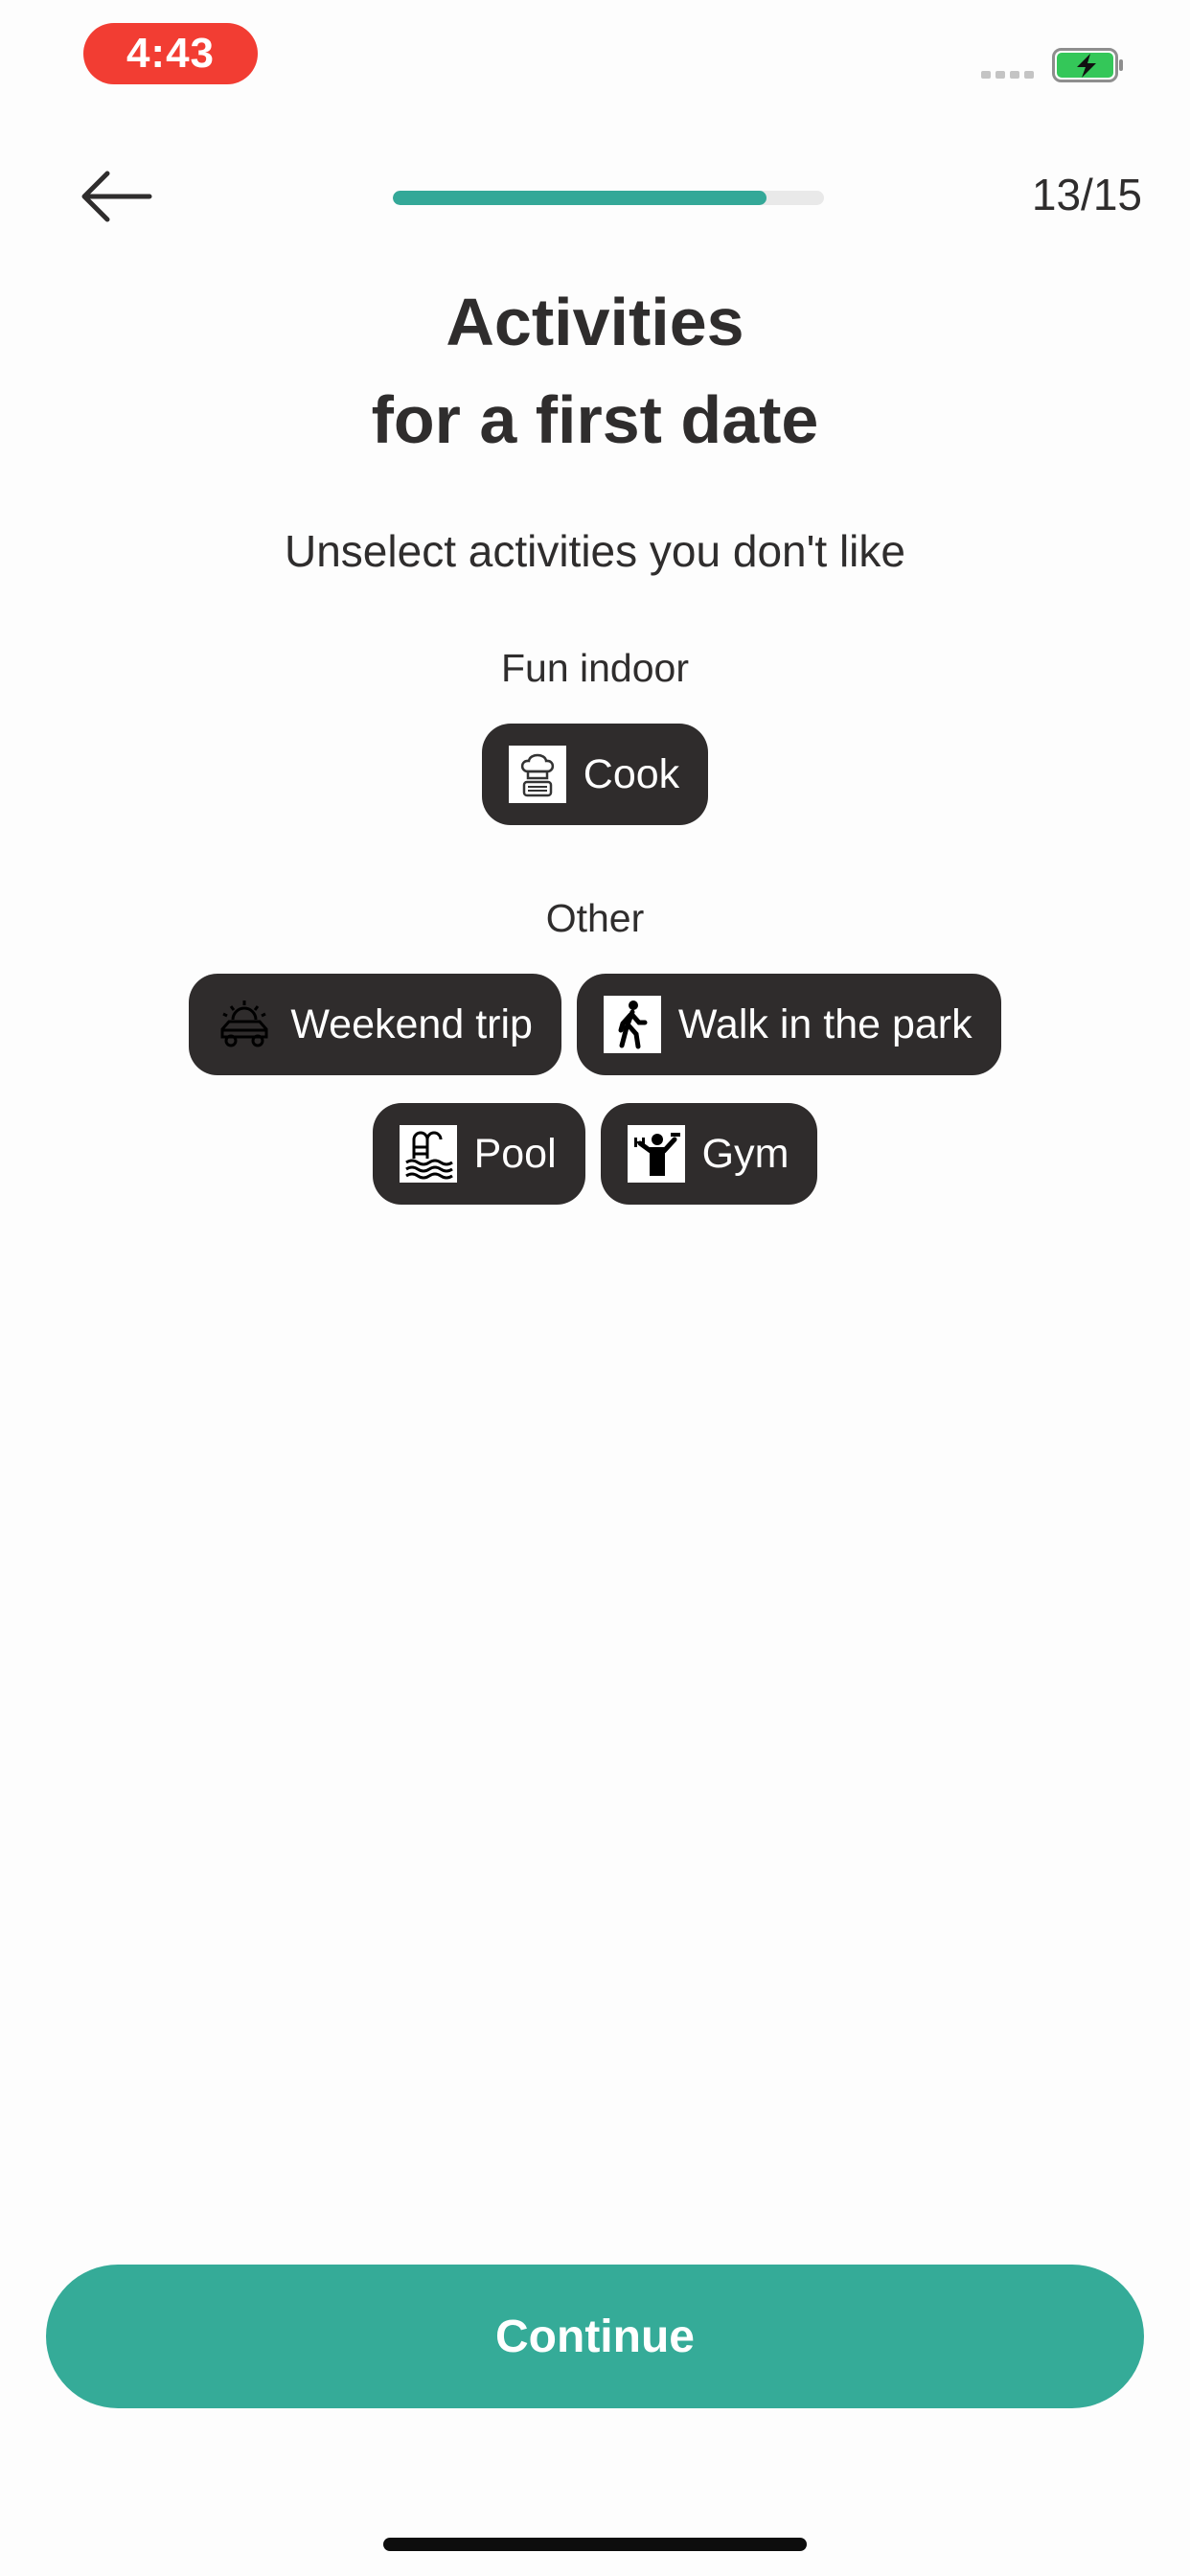 Image resolution: width=1190 pixels, height=2576 pixels. What do you see at coordinates (595, 371) in the screenshot?
I see `page-title: Activities for a first date` at bounding box center [595, 371].